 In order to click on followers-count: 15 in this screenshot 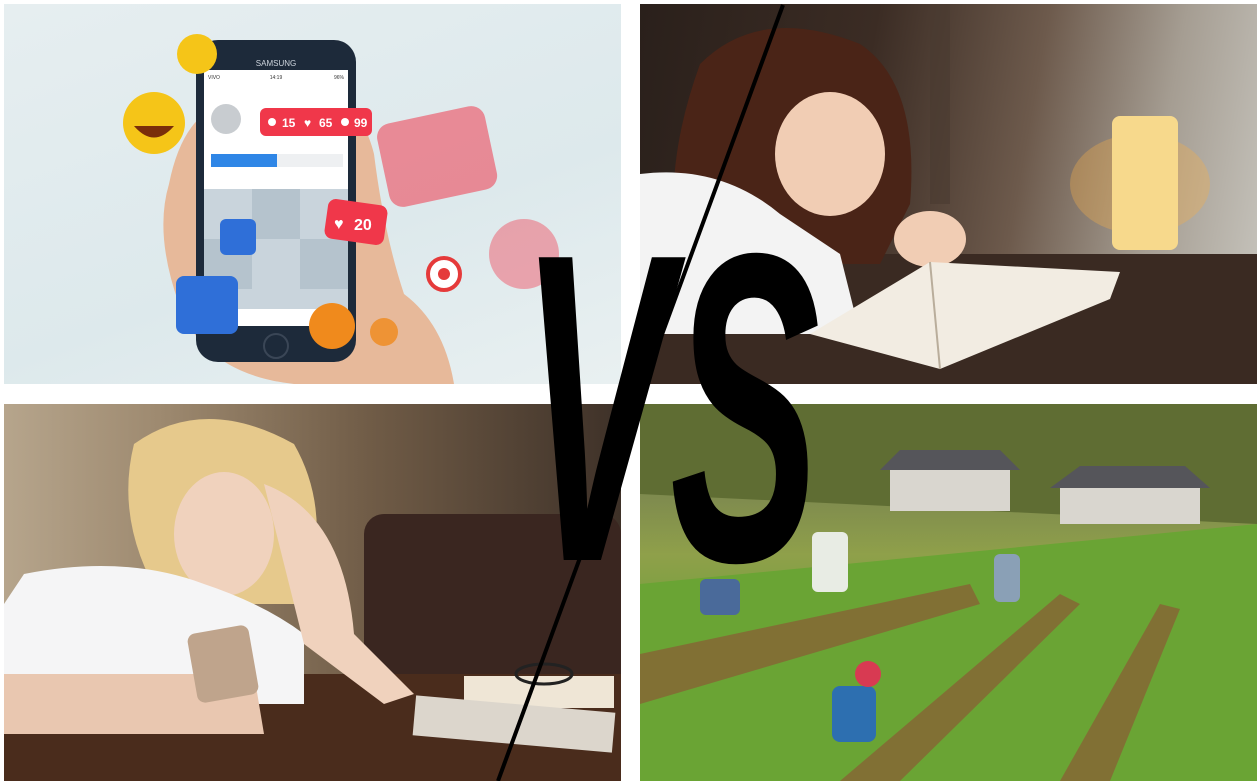, I will do `click(289, 123)`.